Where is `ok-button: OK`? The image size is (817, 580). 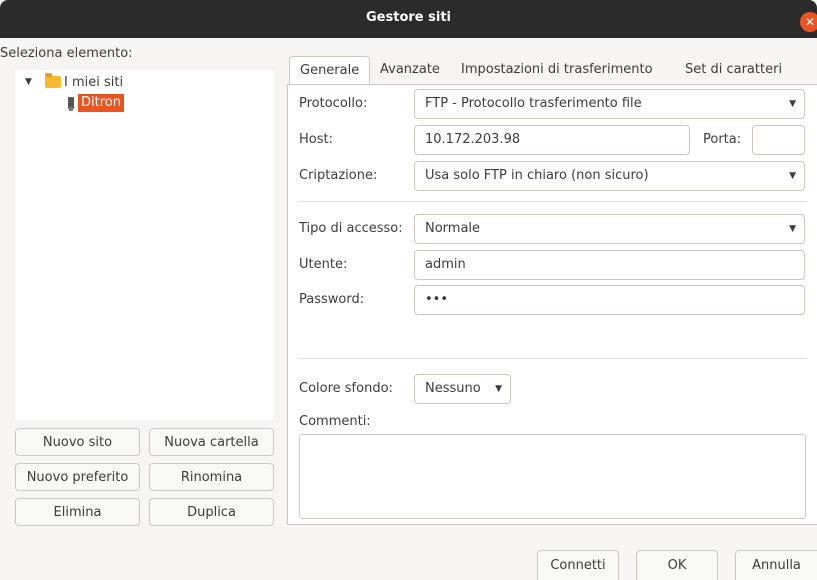 ok-button: OK is located at coordinates (677, 565).